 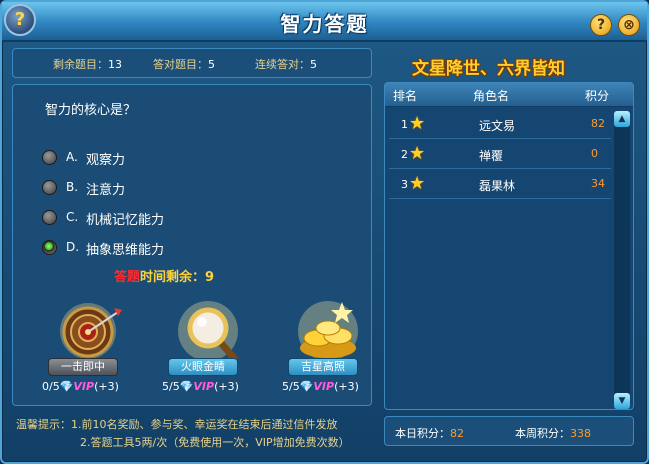 I want to click on ranking-row: 2 ★ 禅覆 0, so click(x=500, y=155).